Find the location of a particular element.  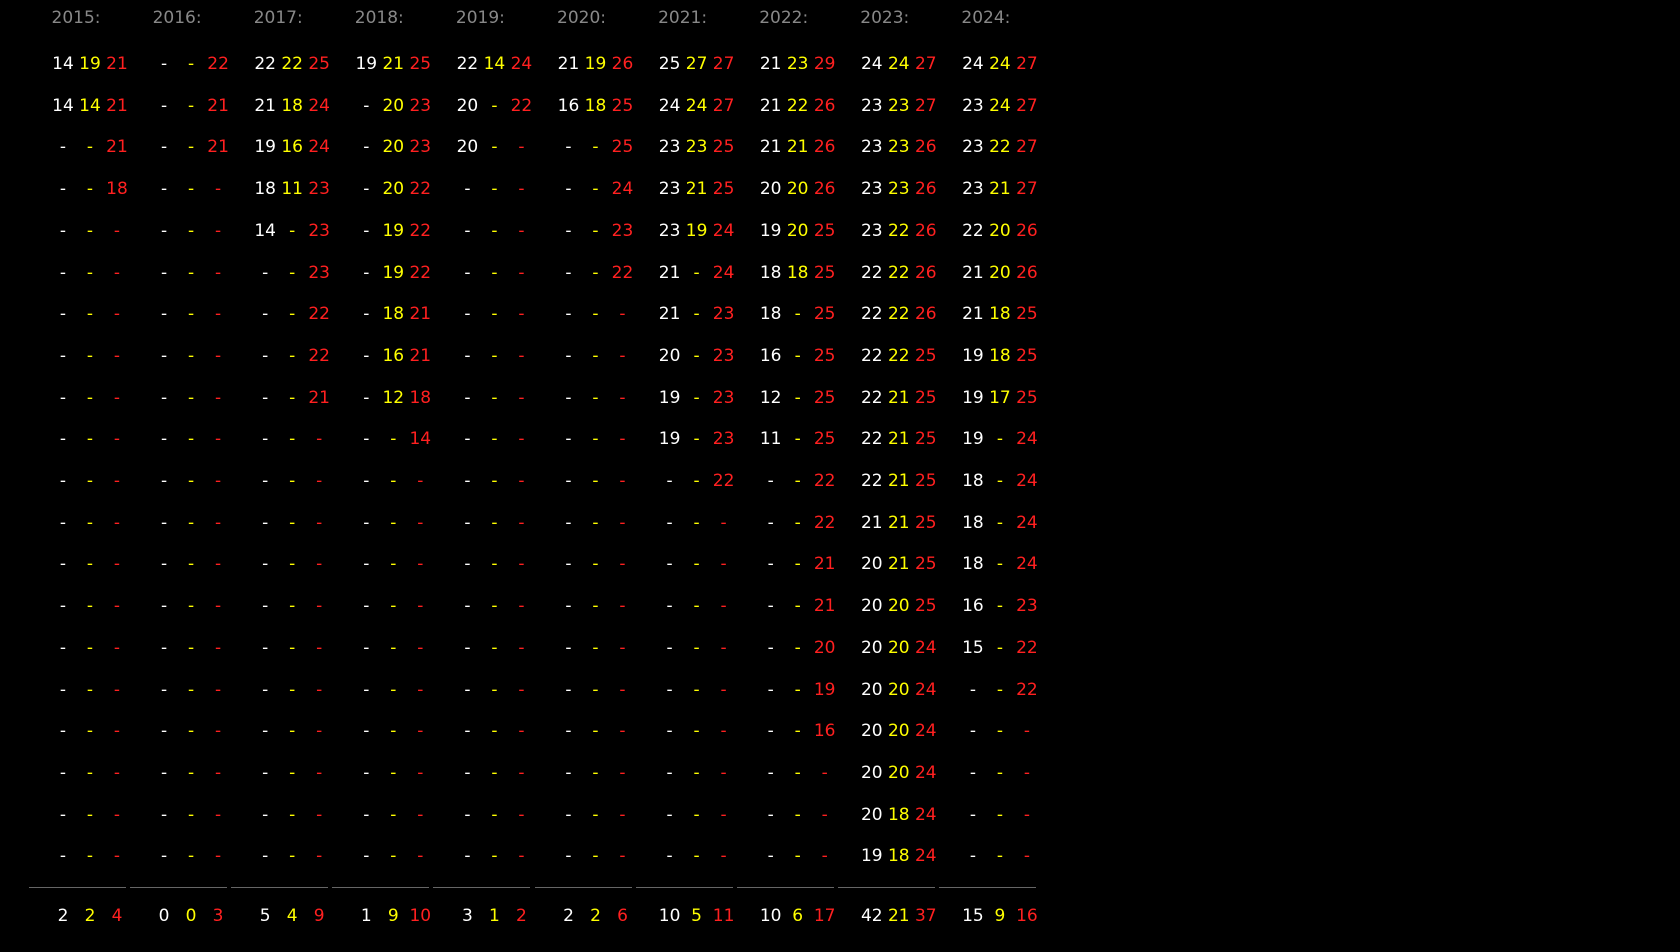

value-cell: 16 is located at coordinates (770, 355).